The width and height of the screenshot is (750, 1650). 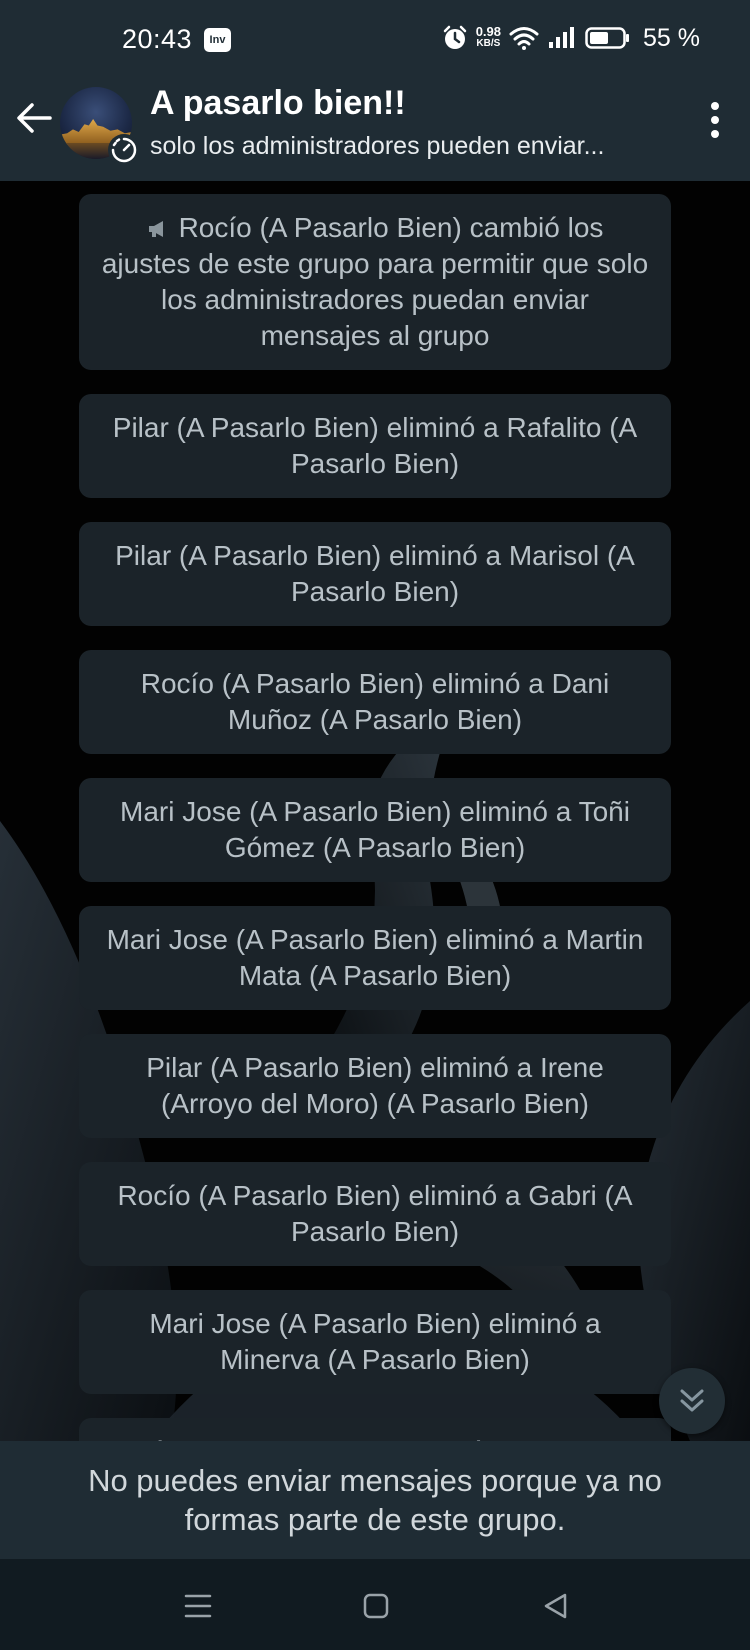 What do you see at coordinates (715, 120) in the screenshot?
I see `more-options-button` at bounding box center [715, 120].